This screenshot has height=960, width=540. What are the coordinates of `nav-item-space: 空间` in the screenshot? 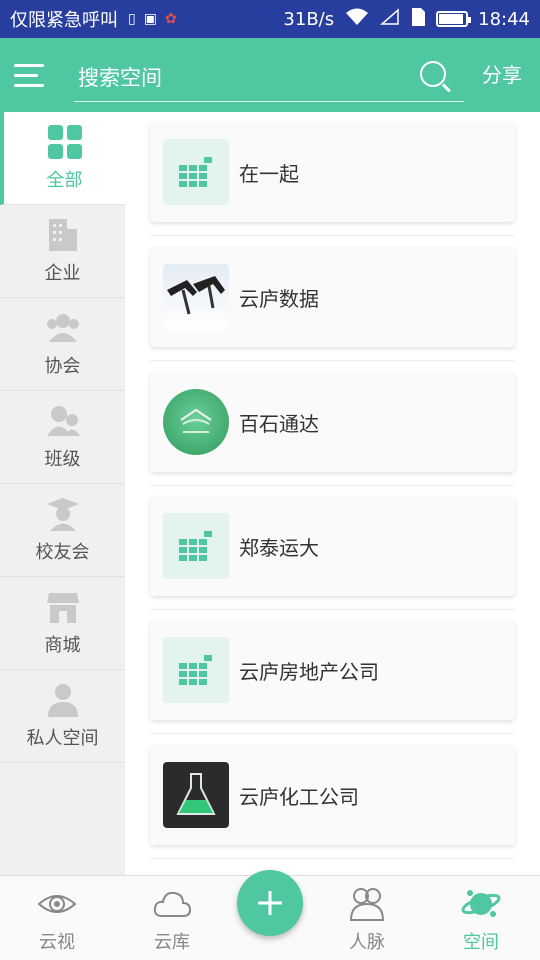 It's located at (481, 918).